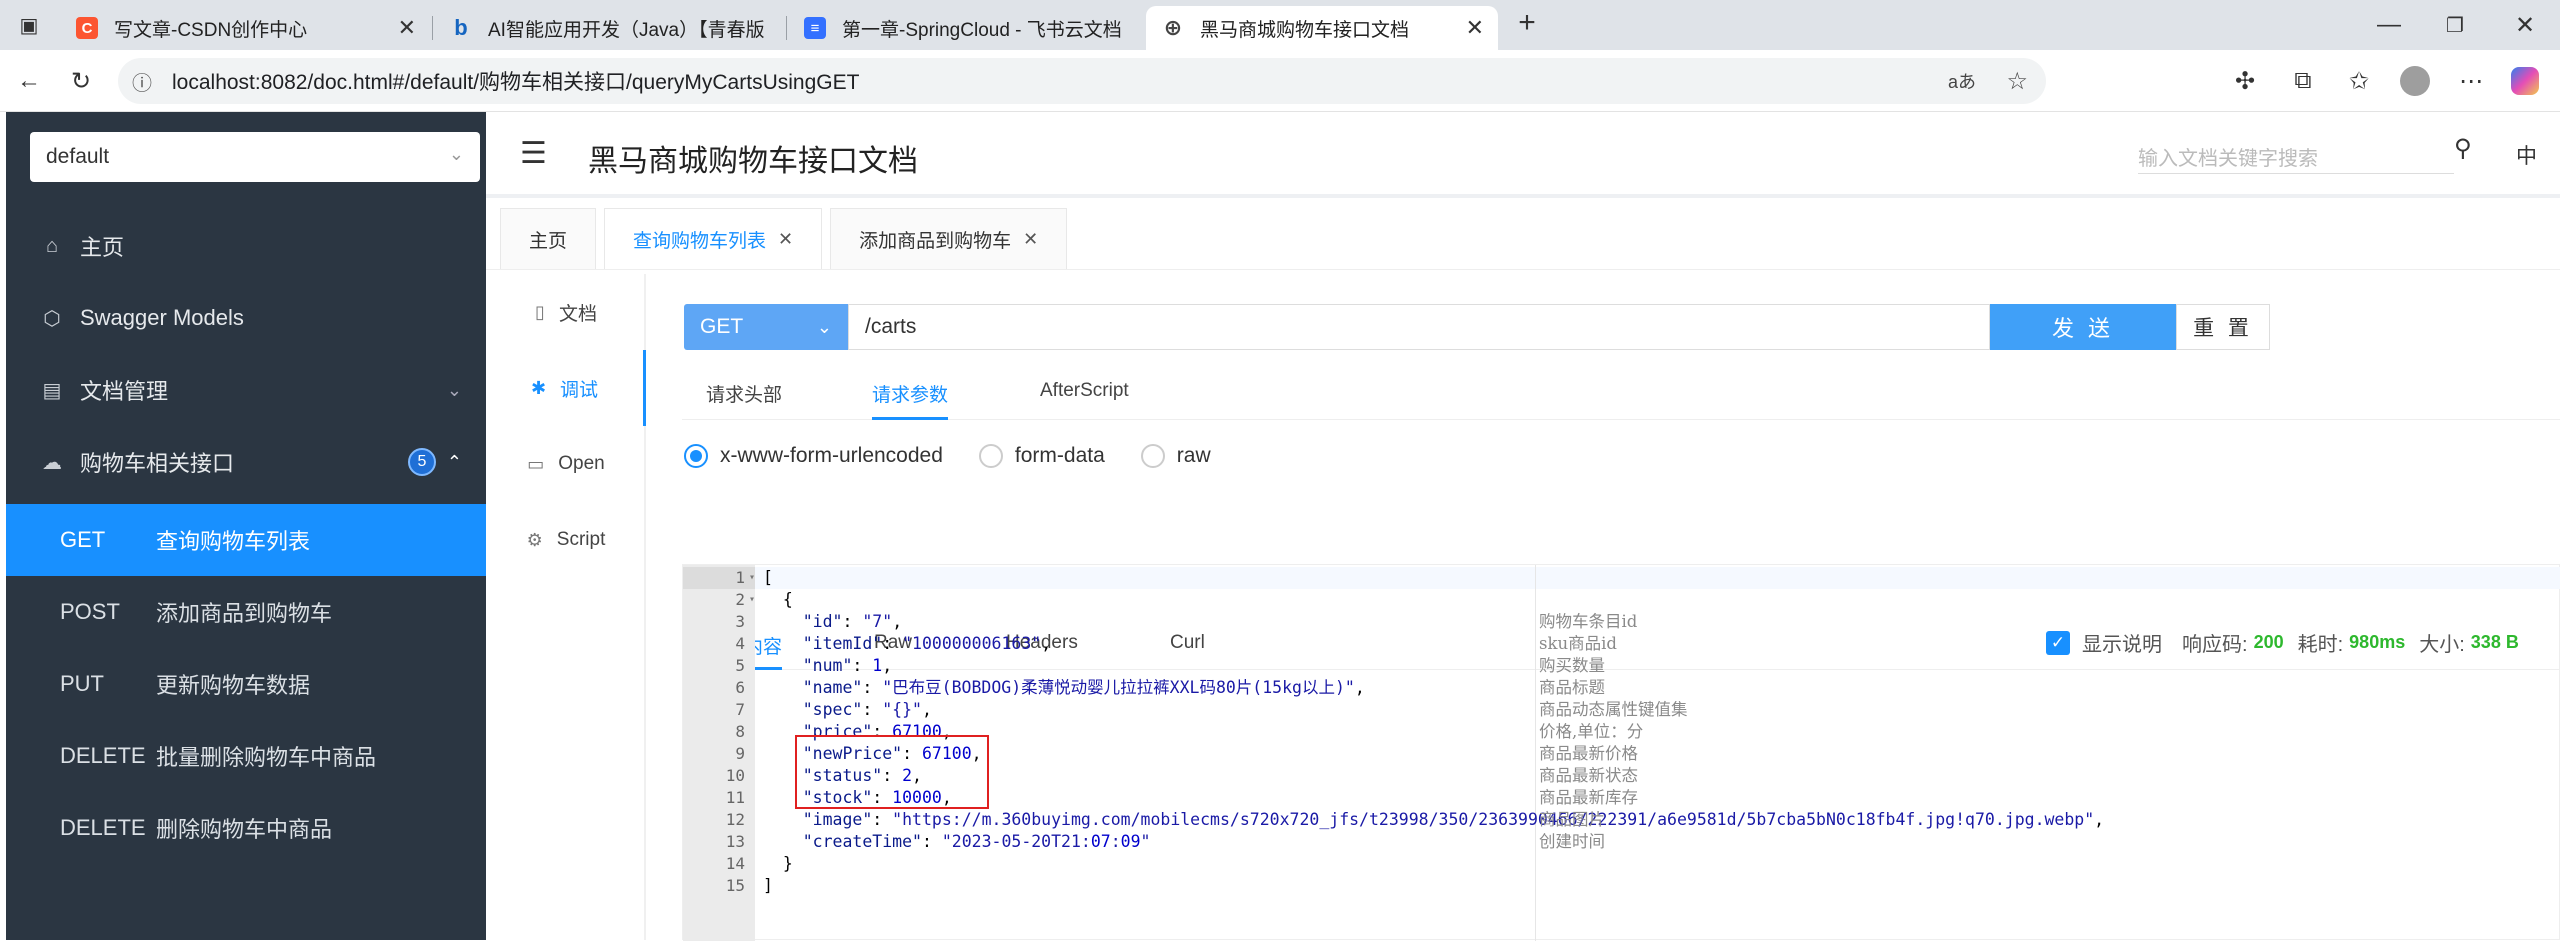 This screenshot has height=941, width=2560. I want to click on browser-tab-csdn: C 写文章-CSDN创作中心 ✕, so click(245, 28).